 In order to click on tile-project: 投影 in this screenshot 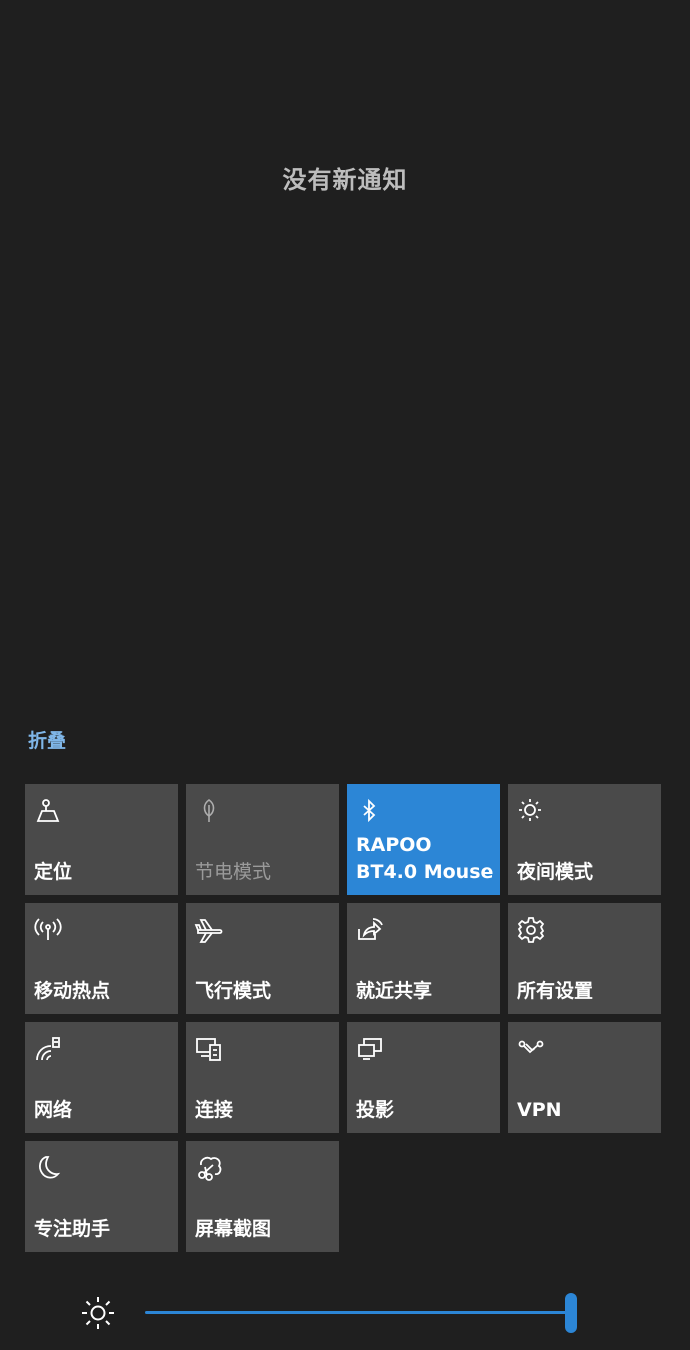, I will do `click(423, 1077)`.